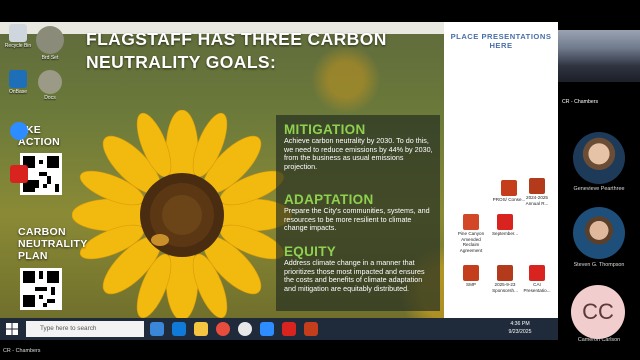 Image resolution: width=640 pixels, height=360 pixels. I want to click on participant-avatar-initials: CC, so click(598, 312).